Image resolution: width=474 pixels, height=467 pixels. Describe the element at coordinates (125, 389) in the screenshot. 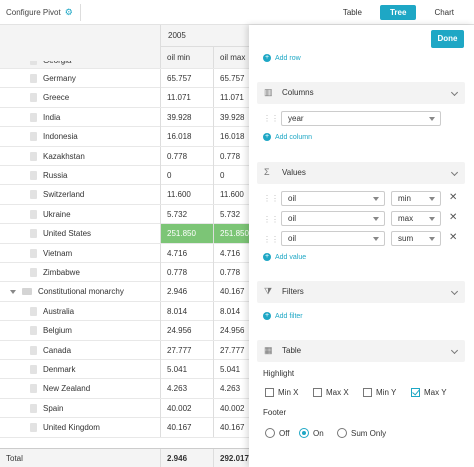

I see `table-row: New Zealand 4.263 4.263` at that location.